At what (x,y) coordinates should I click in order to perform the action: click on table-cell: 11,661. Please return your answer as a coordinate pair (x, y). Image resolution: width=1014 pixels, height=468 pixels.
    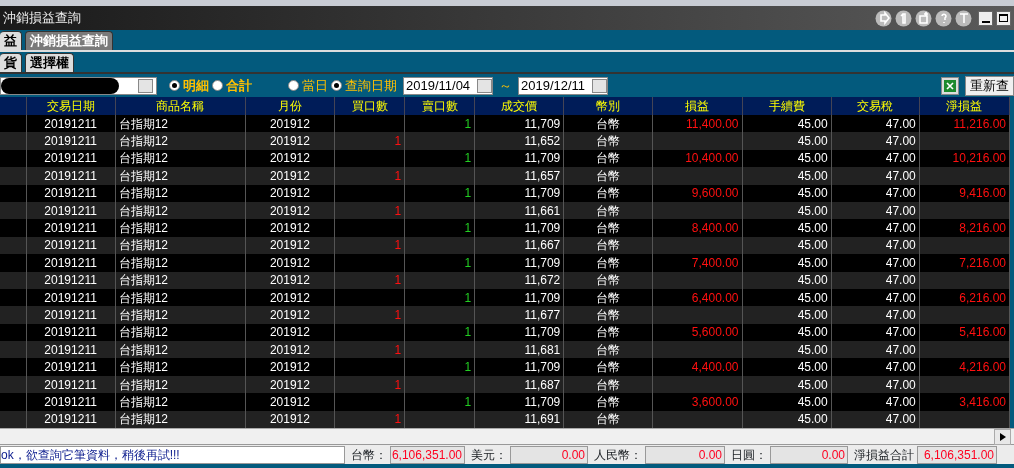
    Looking at the image, I should click on (542, 210).